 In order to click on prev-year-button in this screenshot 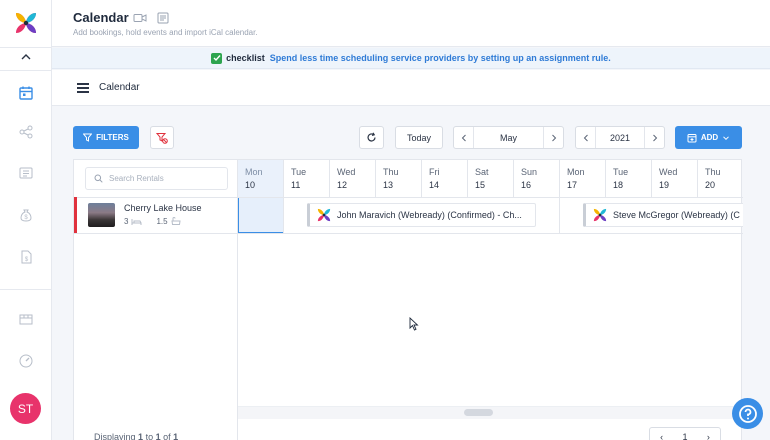, I will do `click(586, 137)`.